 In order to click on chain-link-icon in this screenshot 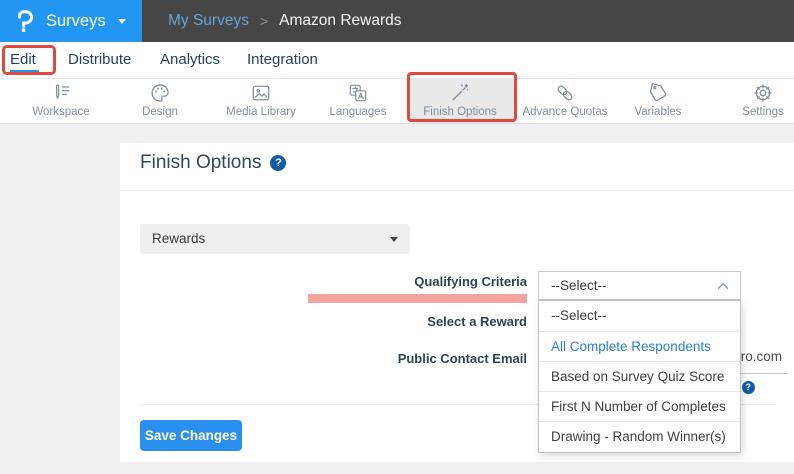, I will do `click(565, 93)`.